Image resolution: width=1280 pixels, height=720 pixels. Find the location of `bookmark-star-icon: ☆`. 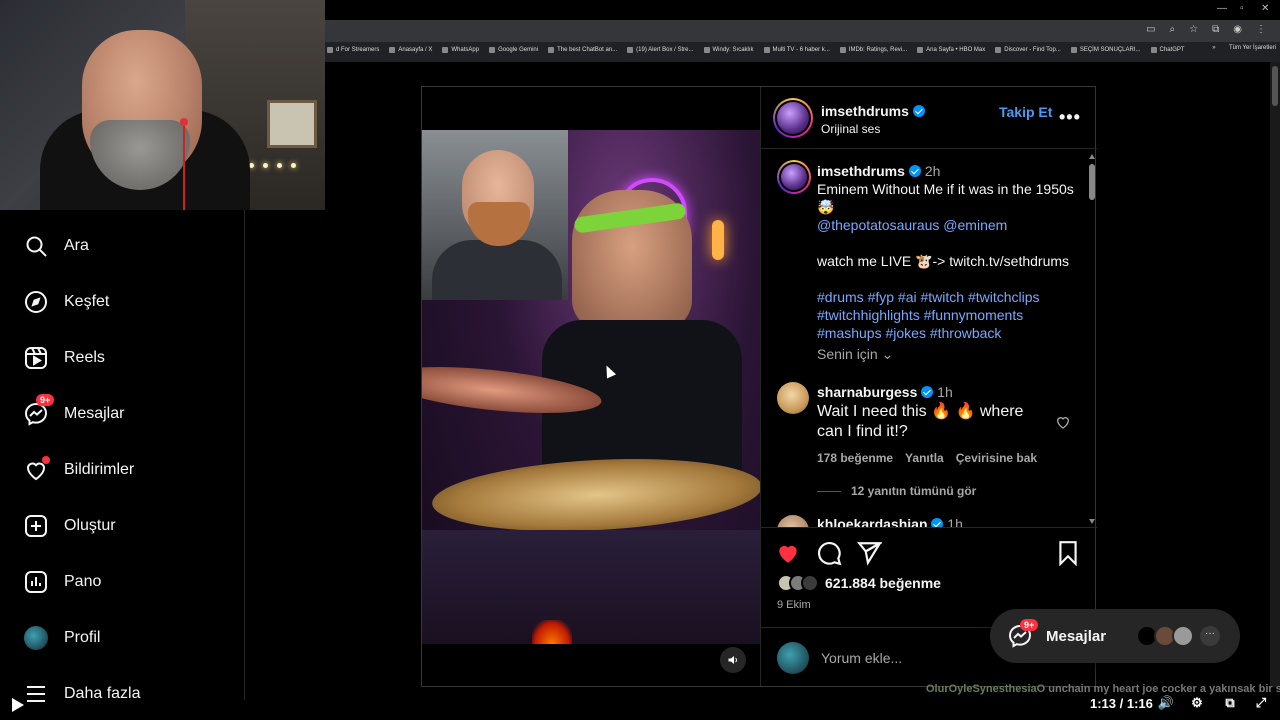

bookmark-star-icon: ☆ is located at coordinates (1193, 29).